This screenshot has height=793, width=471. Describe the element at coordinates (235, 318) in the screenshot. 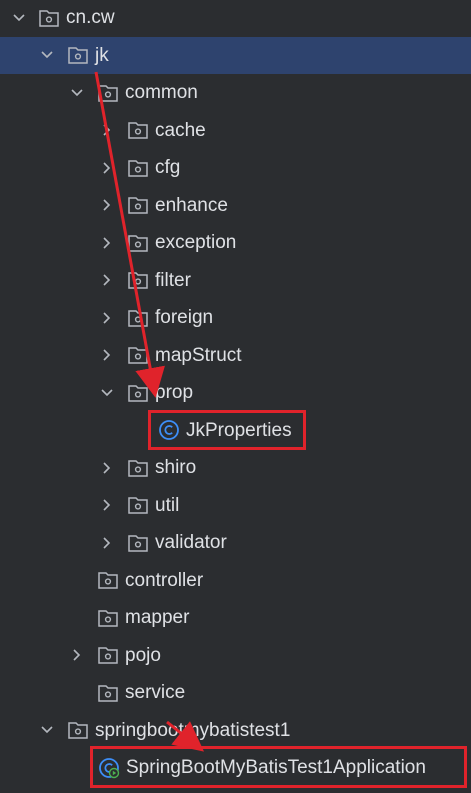

I see `tree-row-foreign: foreign` at that location.